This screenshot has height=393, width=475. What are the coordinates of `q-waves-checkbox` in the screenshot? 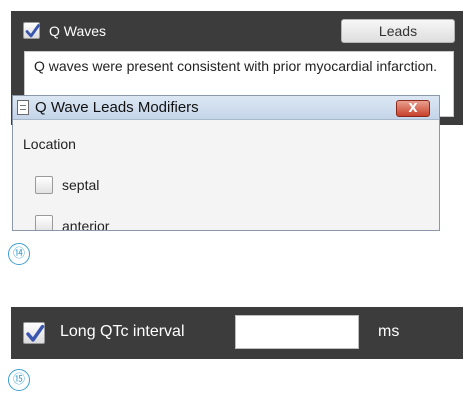 It's located at (31, 30).